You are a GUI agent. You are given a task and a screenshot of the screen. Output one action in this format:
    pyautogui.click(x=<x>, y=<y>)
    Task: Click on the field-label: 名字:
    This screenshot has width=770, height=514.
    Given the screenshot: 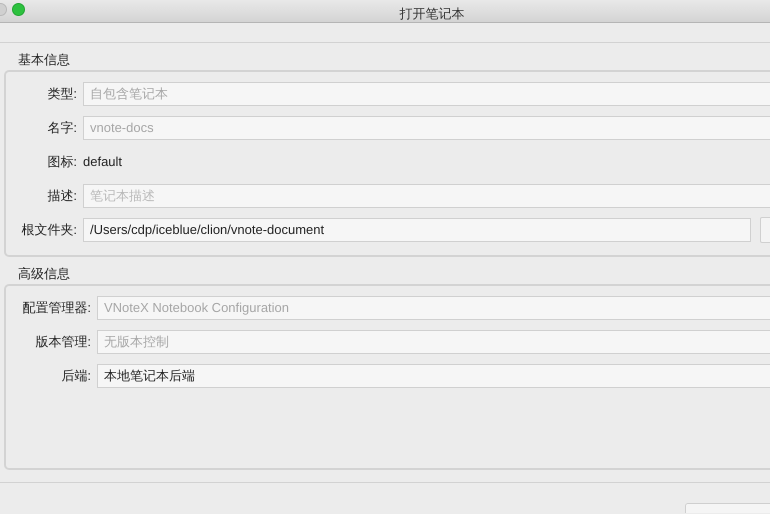 What is the action you would take?
    pyautogui.click(x=62, y=128)
    